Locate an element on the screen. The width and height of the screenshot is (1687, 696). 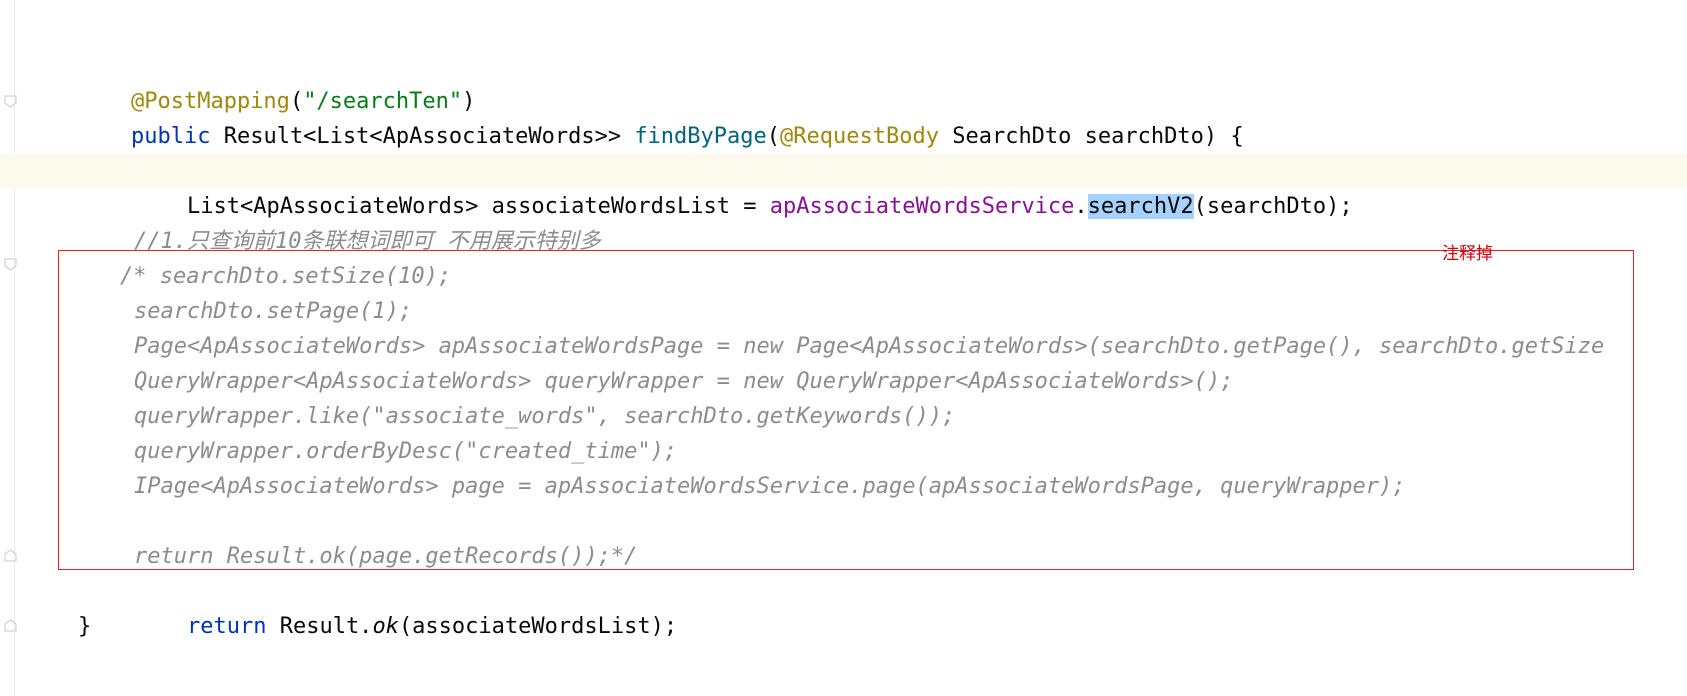
paren-open: ( is located at coordinates (773, 136).